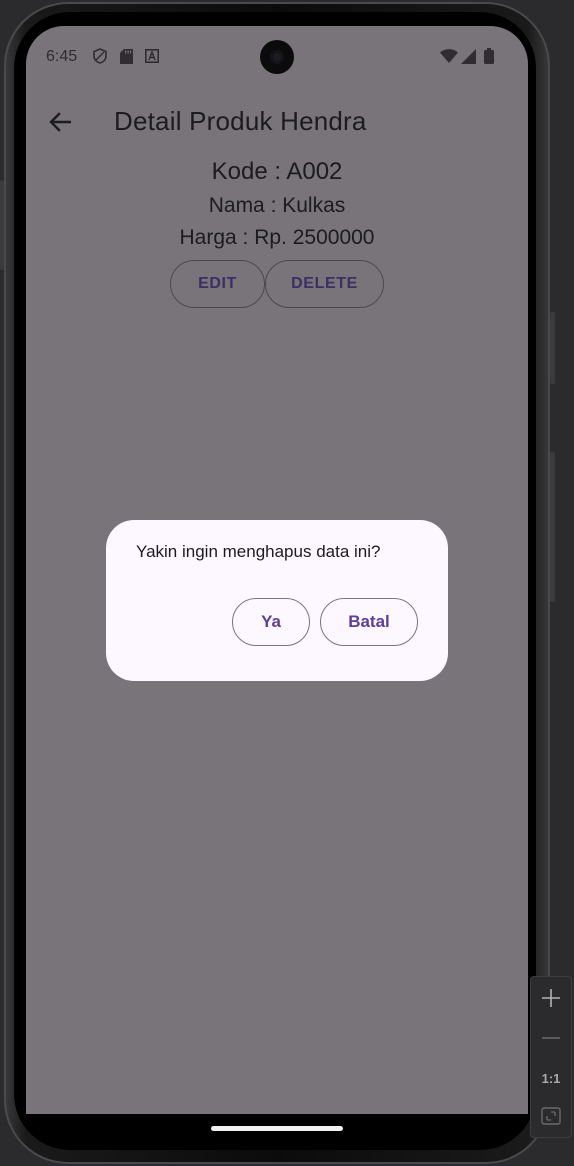  I want to click on actual-size-label: 1:1, so click(551, 1078).